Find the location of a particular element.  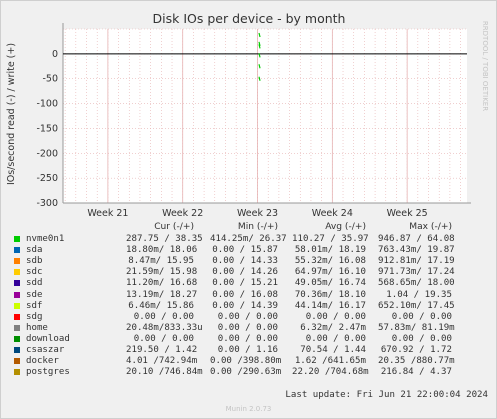

y-tick-label: 0 is located at coordinates (55, 54).